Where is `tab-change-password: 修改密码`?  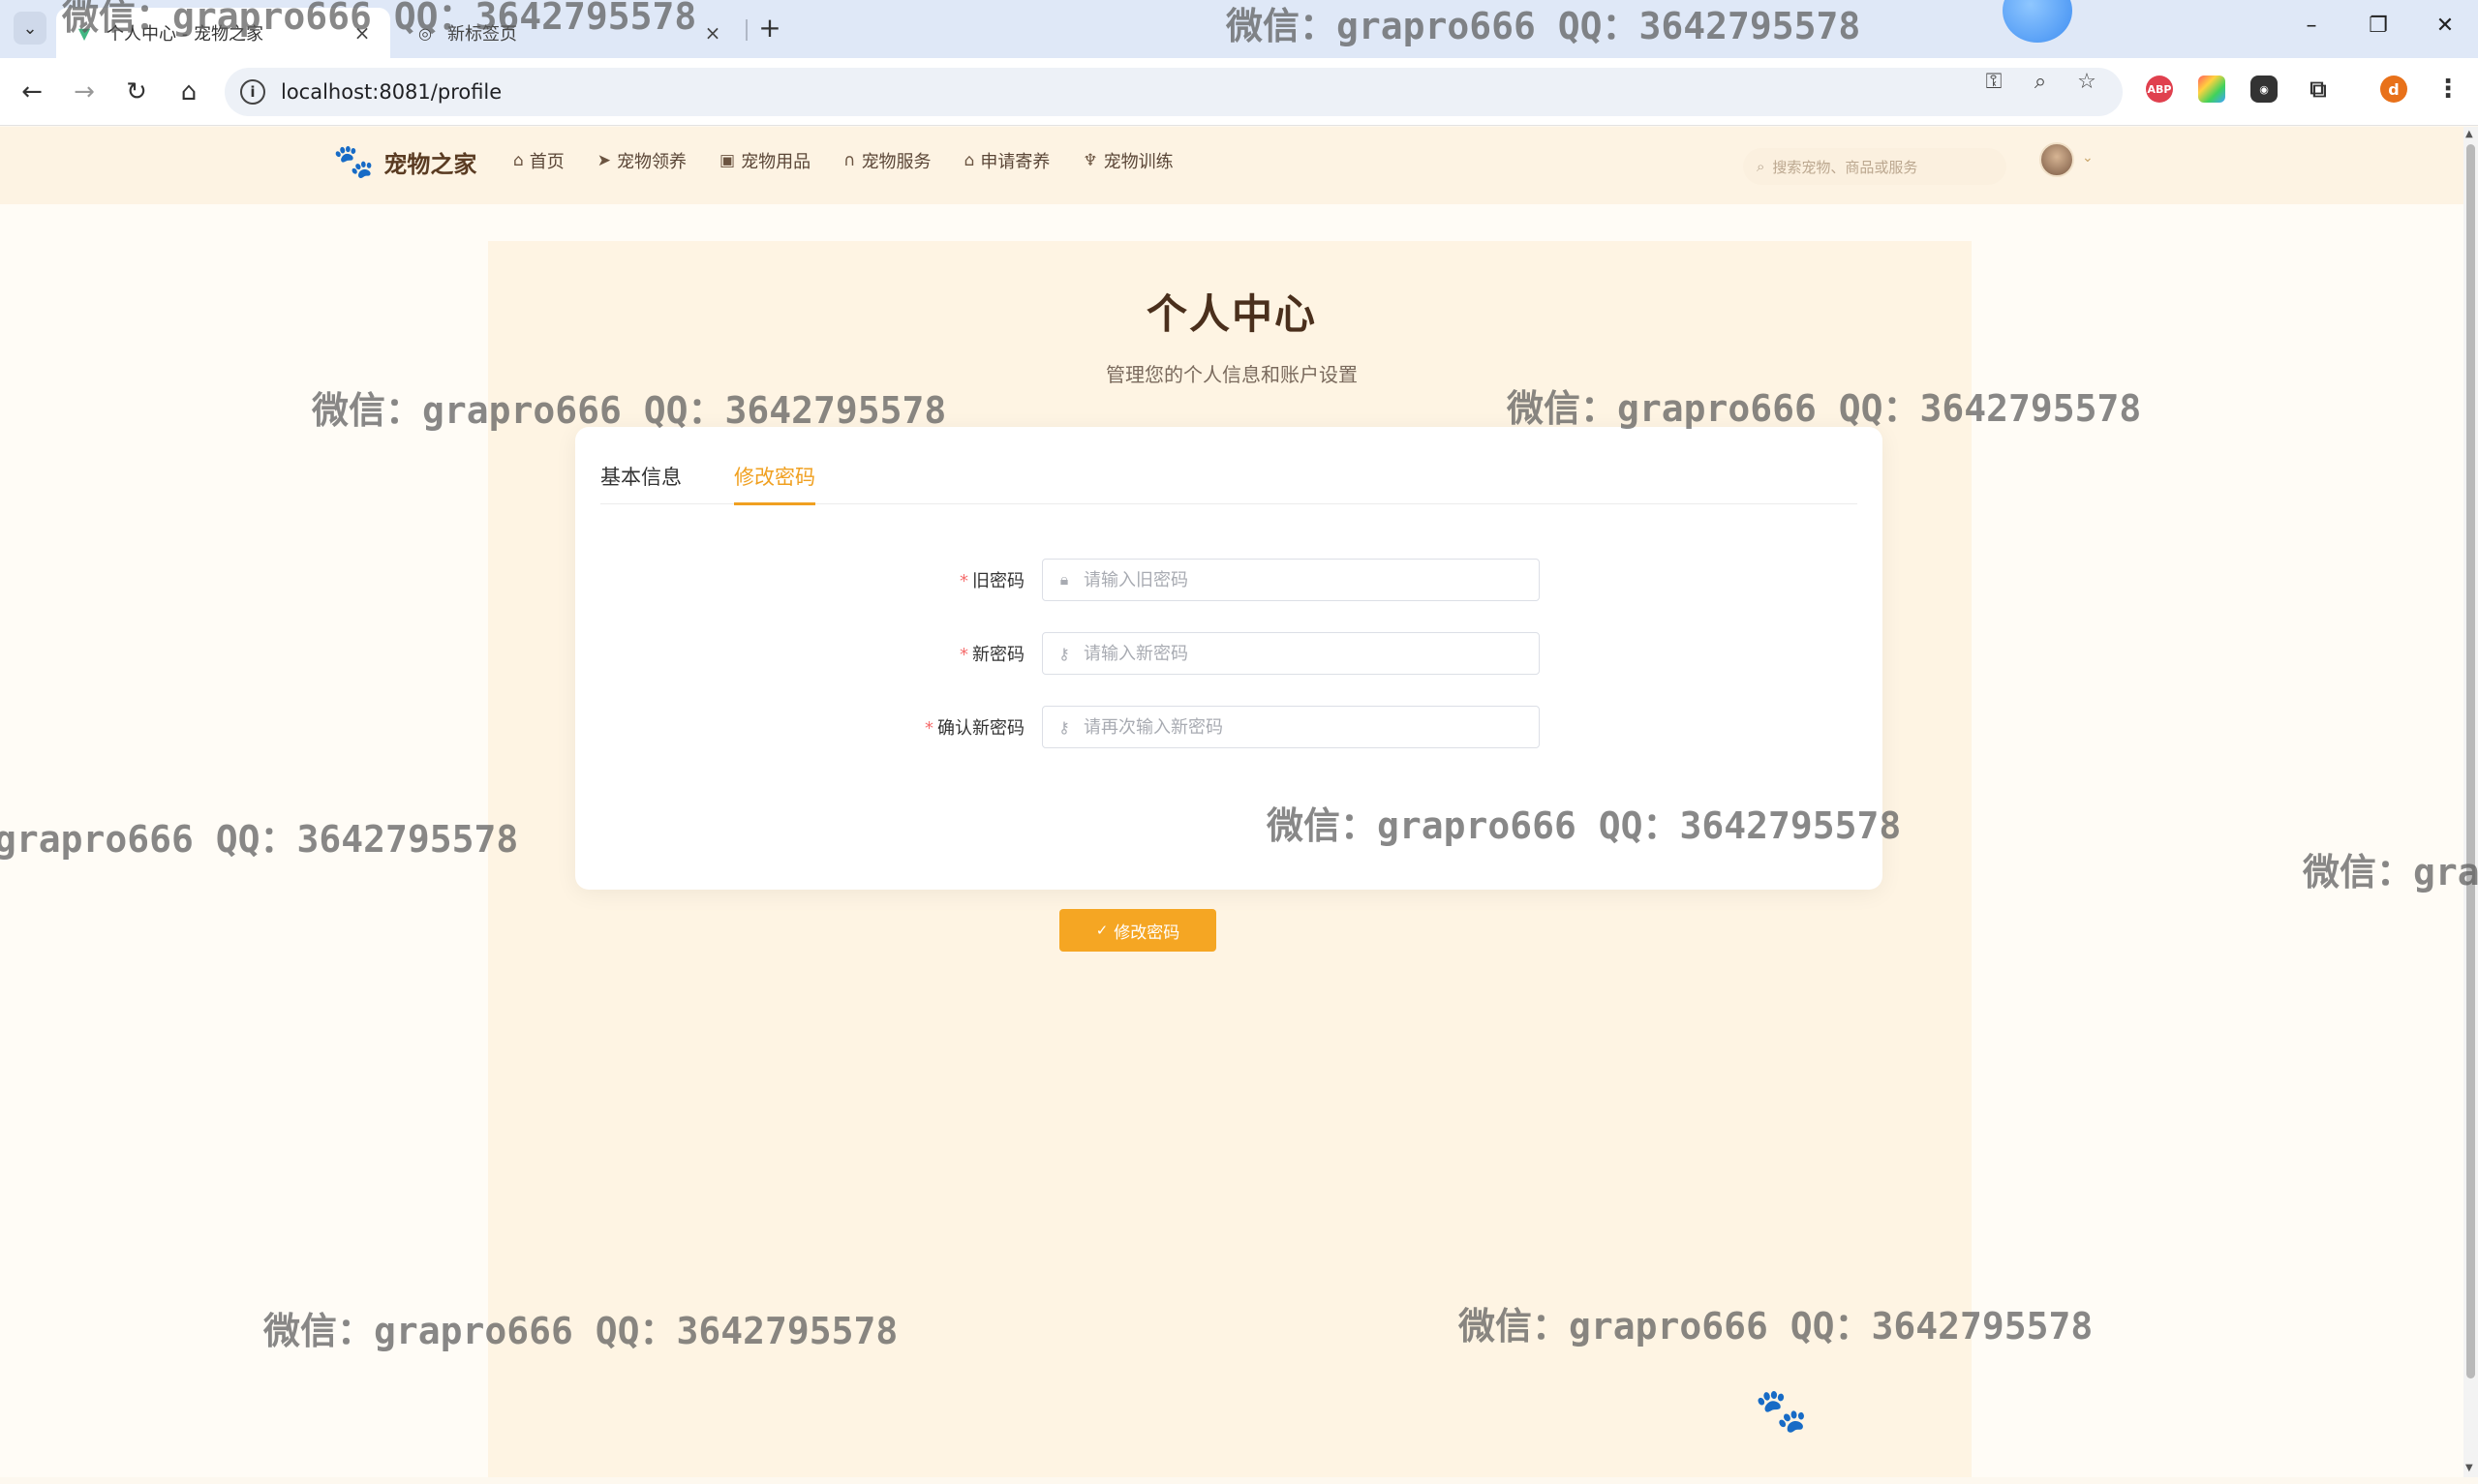 tab-change-password: 修改密码 is located at coordinates (774, 483).